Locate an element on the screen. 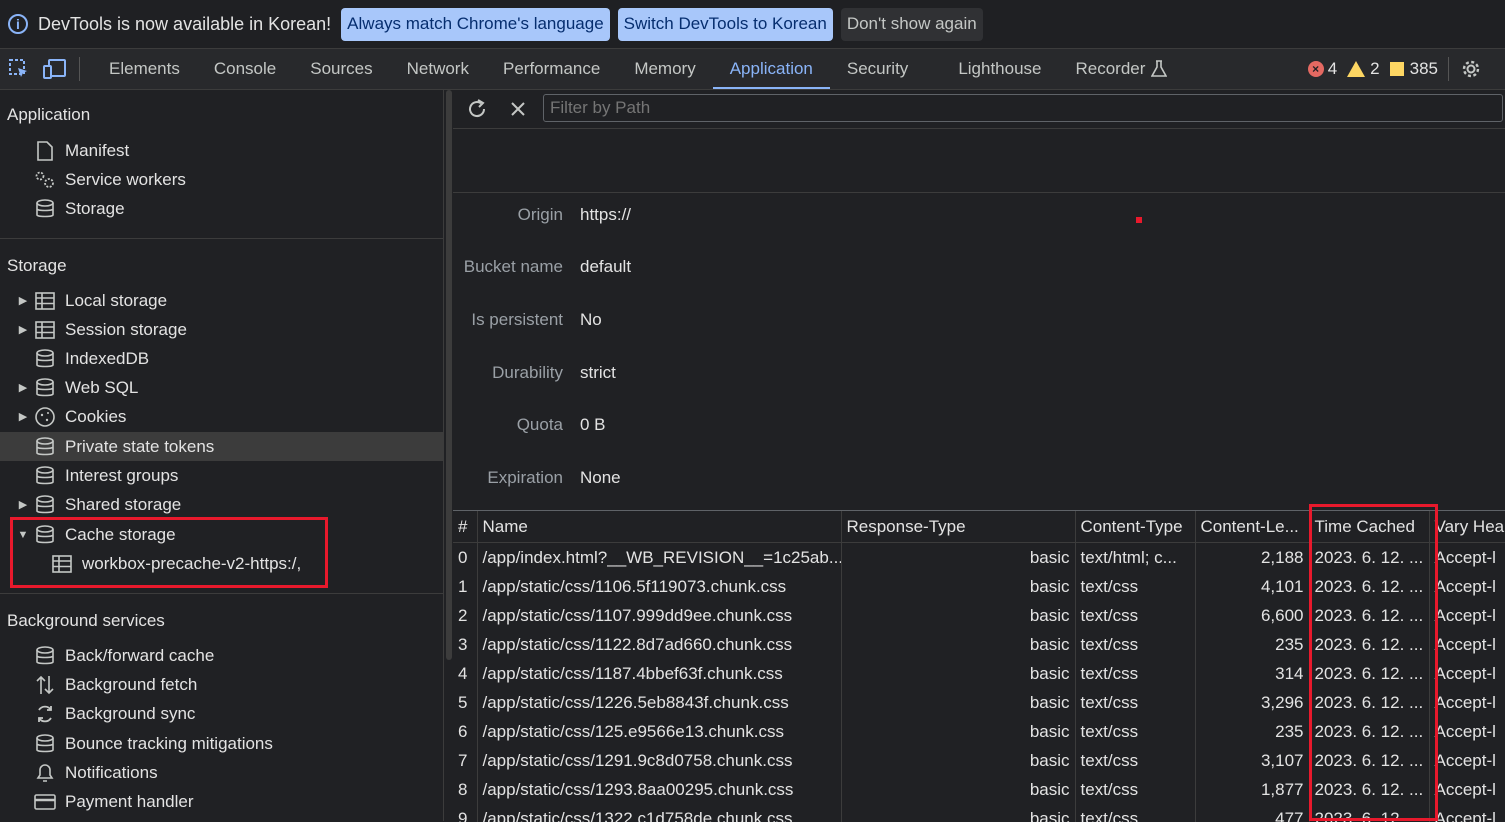 Image resolution: width=1505 pixels, height=822 pixels. credit-card-icon is located at coordinates (45, 802).